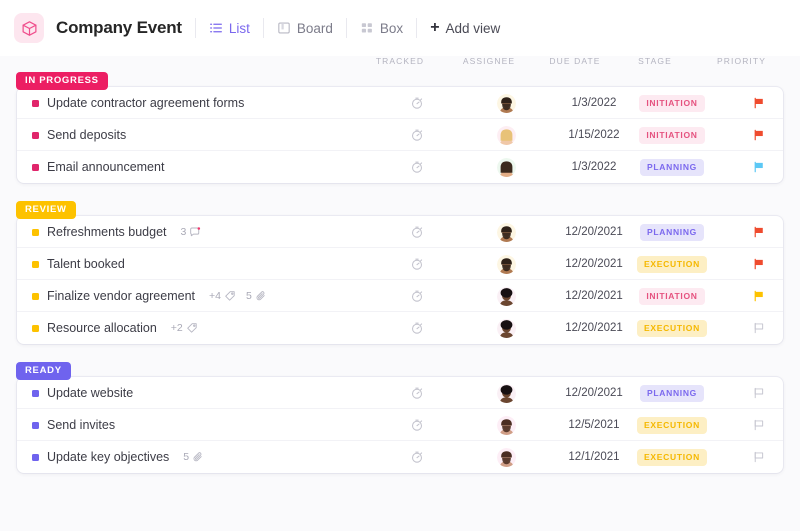 The height and width of the screenshot is (531, 800). What do you see at coordinates (197, 135) in the screenshot?
I see `task-name-cell: Send deposits` at bounding box center [197, 135].